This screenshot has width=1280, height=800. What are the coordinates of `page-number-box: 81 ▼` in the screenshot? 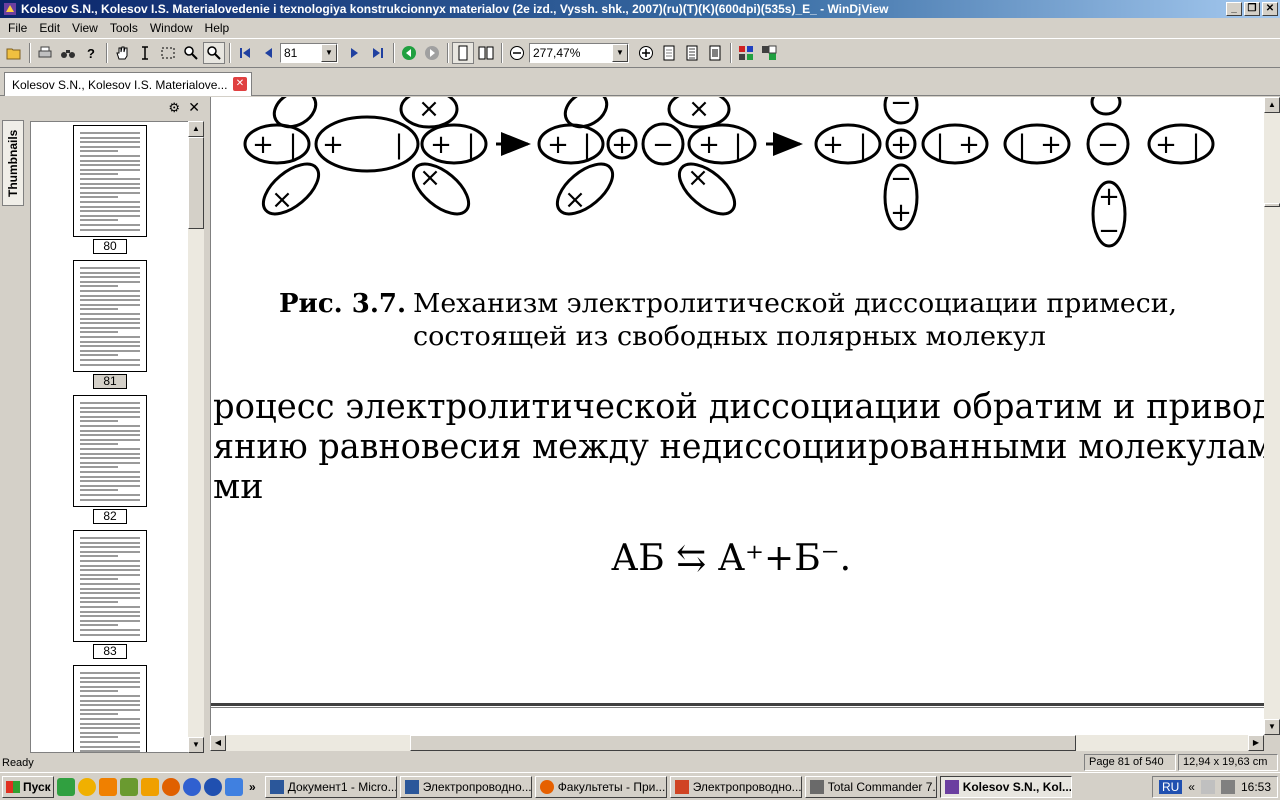 It's located at (309, 53).